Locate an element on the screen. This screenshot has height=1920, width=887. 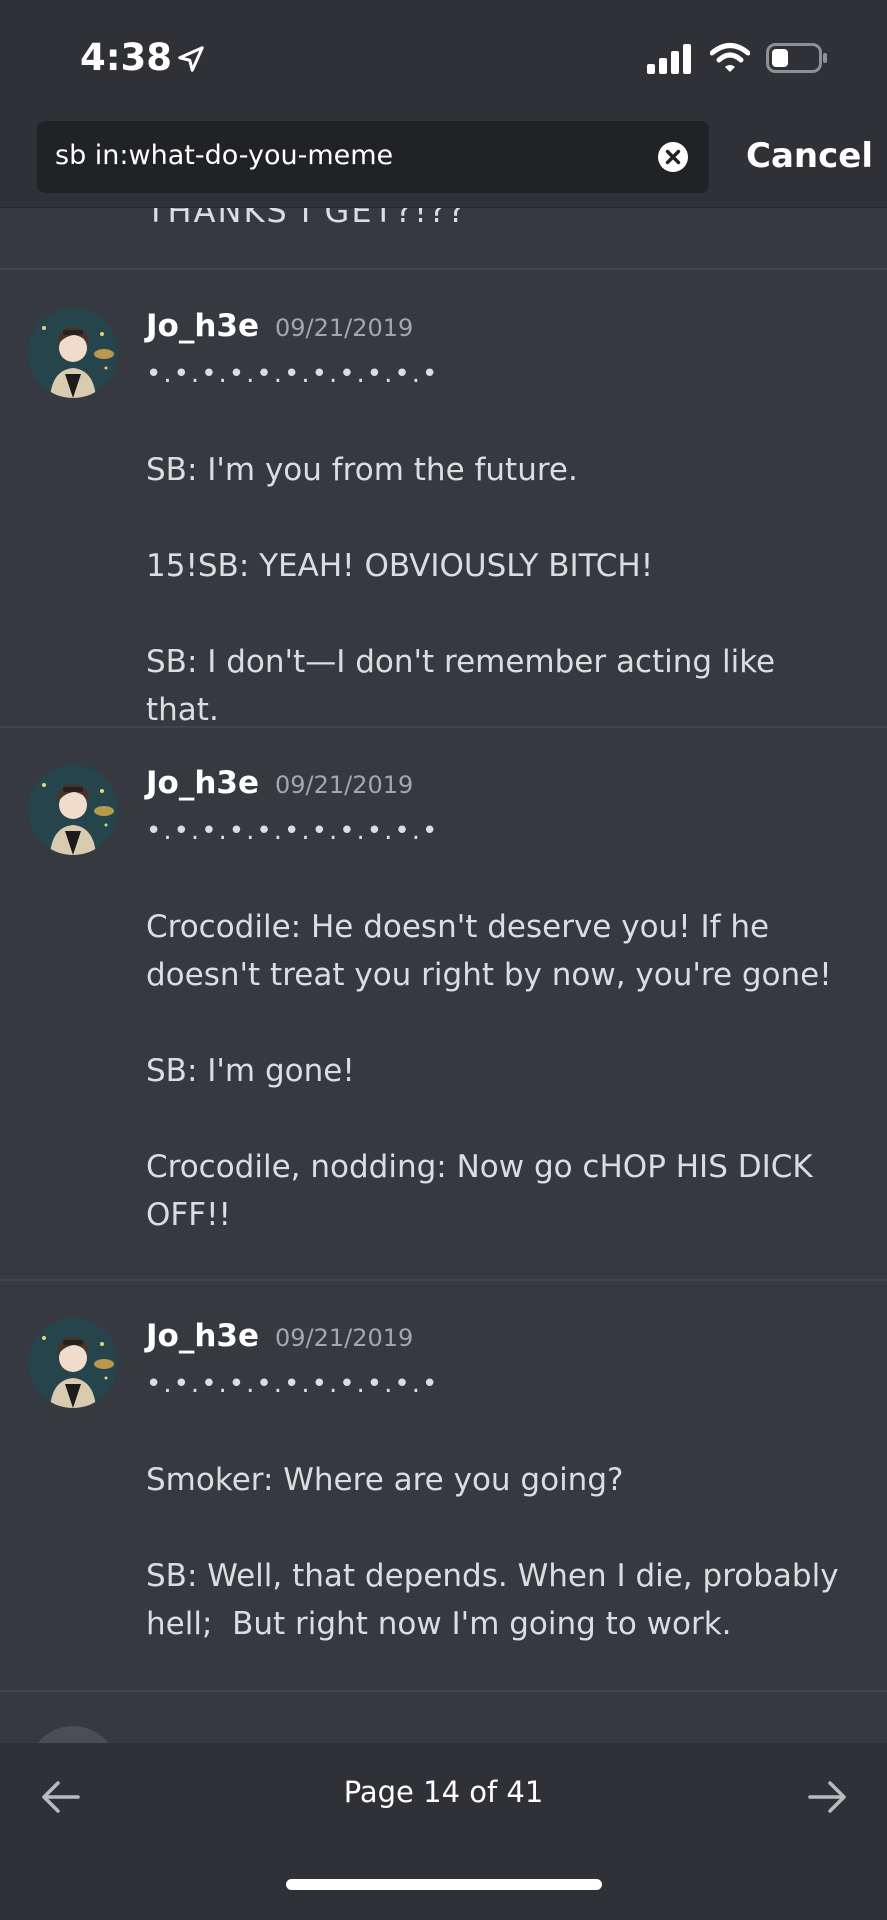
arrow-right-icon is located at coordinates (828, 1799).